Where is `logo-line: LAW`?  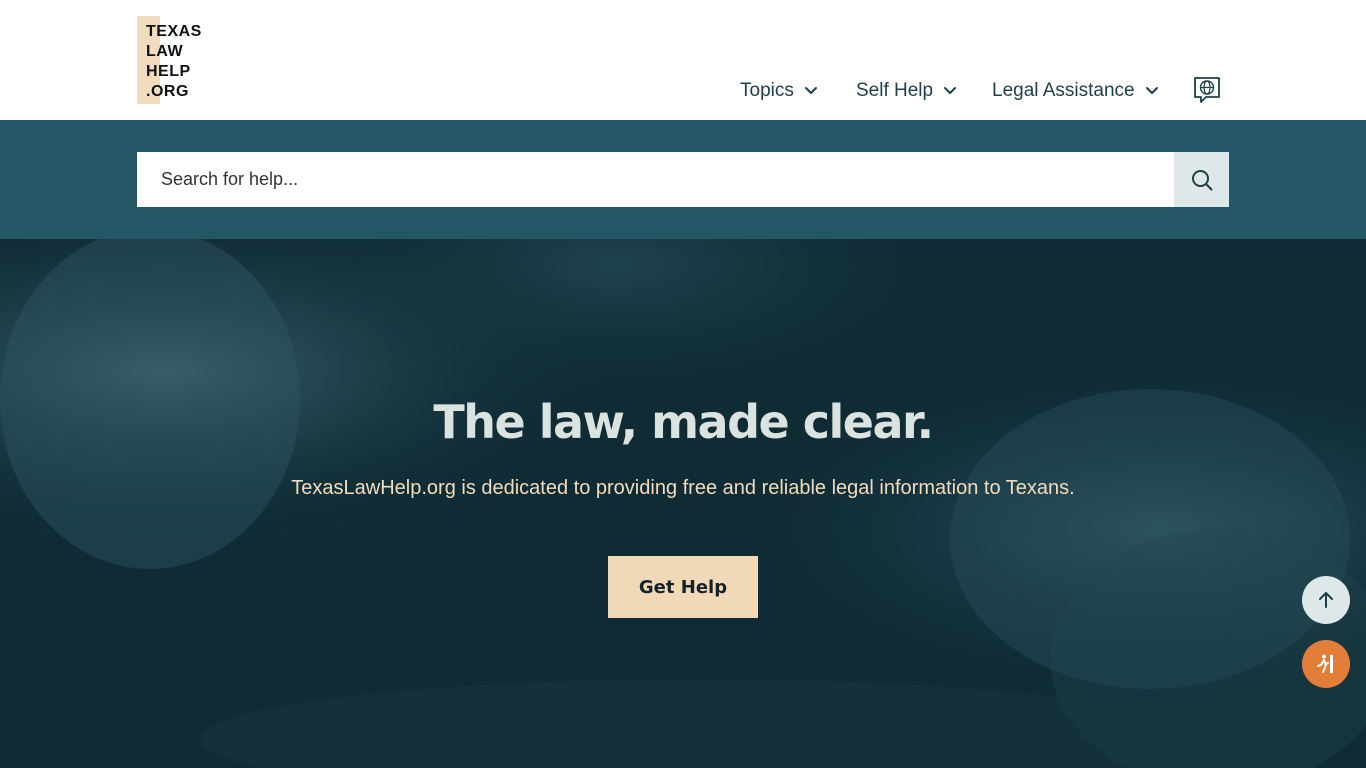 logo-line: LAW is located at coordinates (165, 51).